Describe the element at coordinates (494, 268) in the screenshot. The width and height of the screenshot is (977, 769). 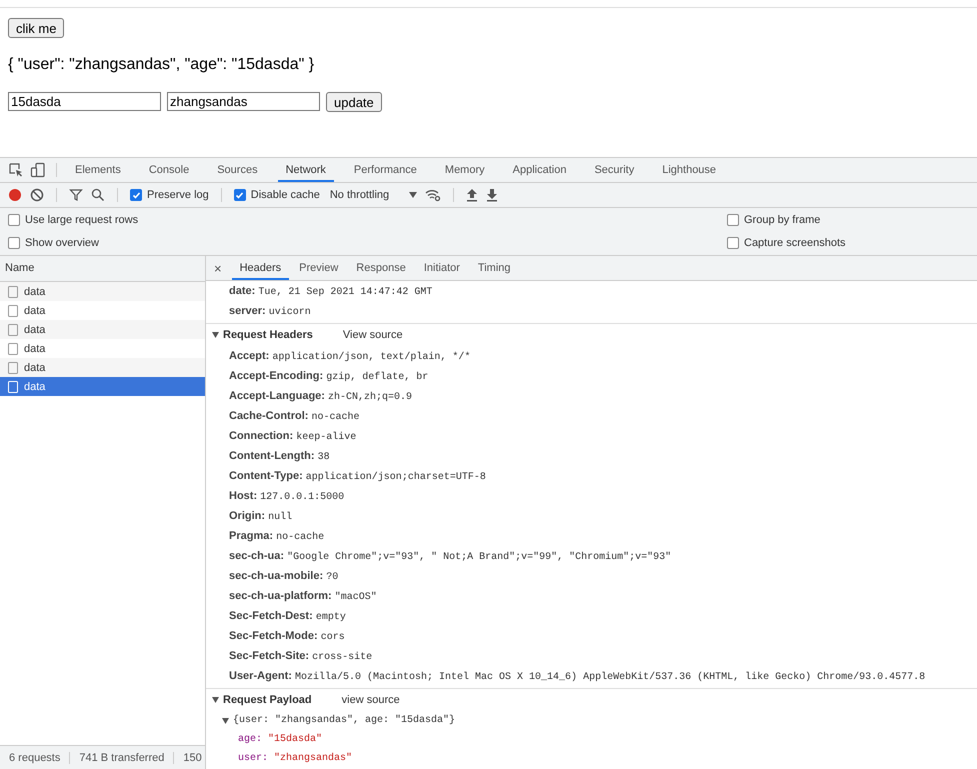
I see `detail-tab: Timing` at that location.